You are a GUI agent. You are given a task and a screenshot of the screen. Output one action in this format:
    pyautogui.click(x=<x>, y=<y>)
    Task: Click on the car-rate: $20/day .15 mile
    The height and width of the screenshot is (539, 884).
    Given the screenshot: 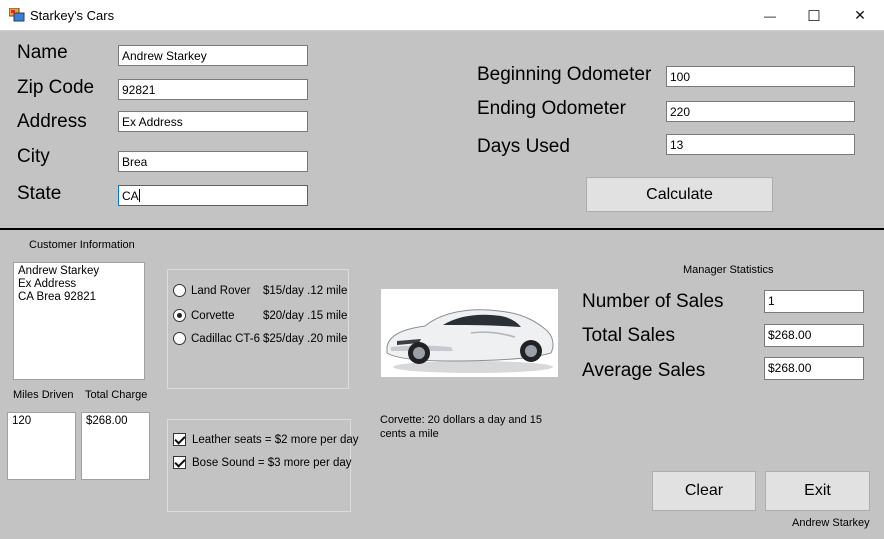 What is the action you would take?
    pyautogui.click(x=305, y=316)
    